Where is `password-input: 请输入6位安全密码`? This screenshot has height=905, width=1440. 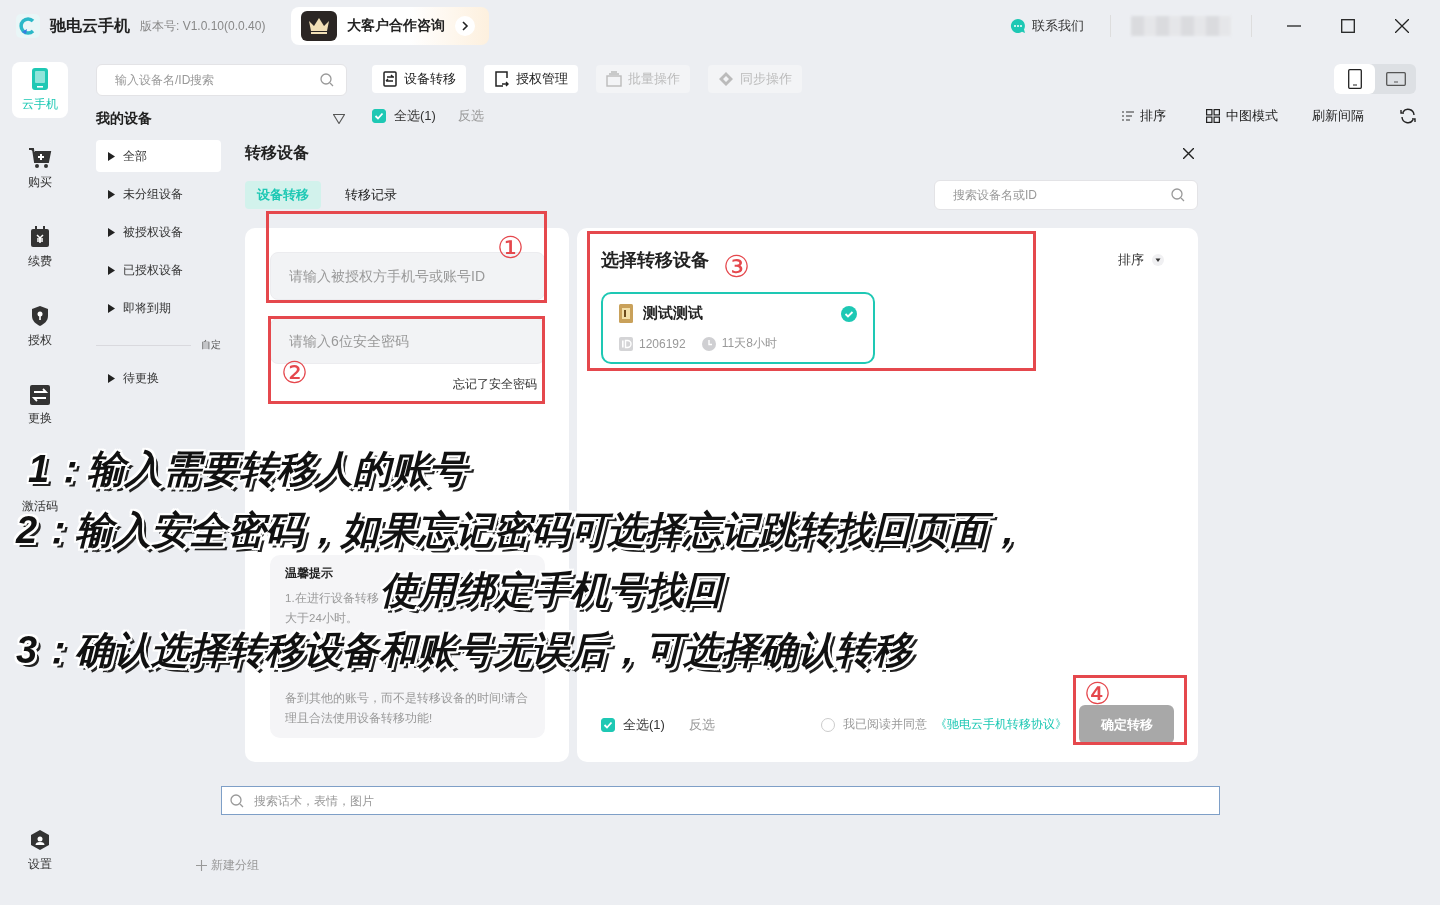
password-input: 请输入6位安全密码 is located at coordinates (407, 341).